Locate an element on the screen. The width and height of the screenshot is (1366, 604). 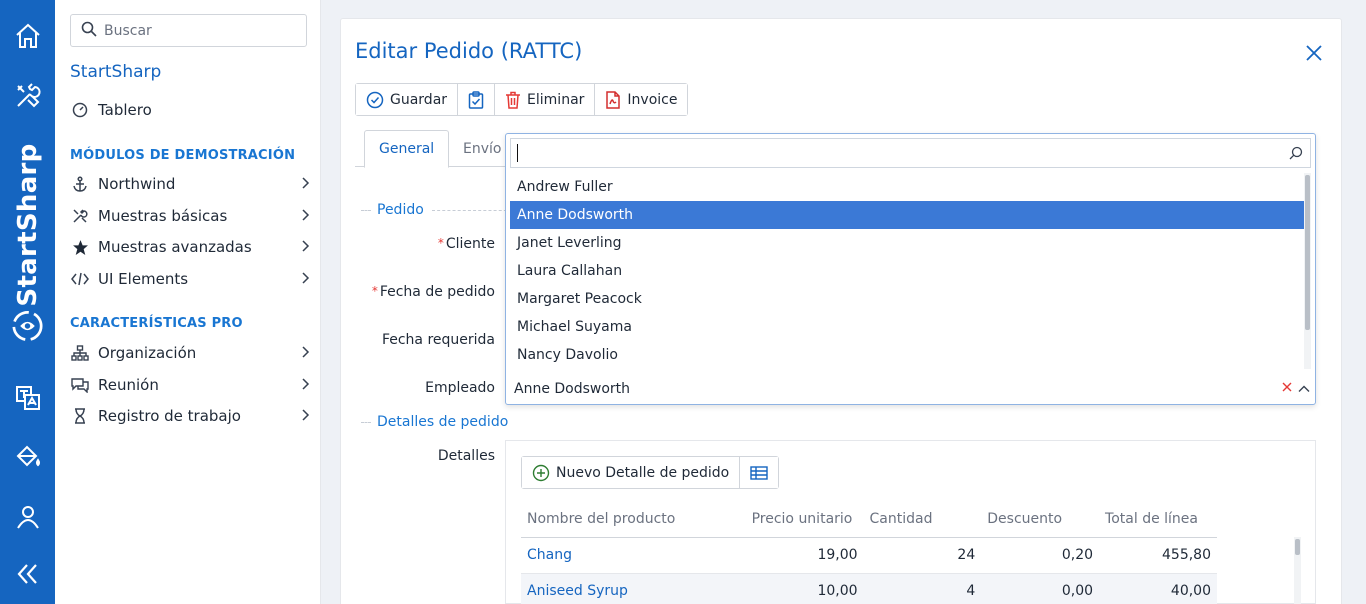
column-header: Nombre del producto is located at coordinates (633, 519).